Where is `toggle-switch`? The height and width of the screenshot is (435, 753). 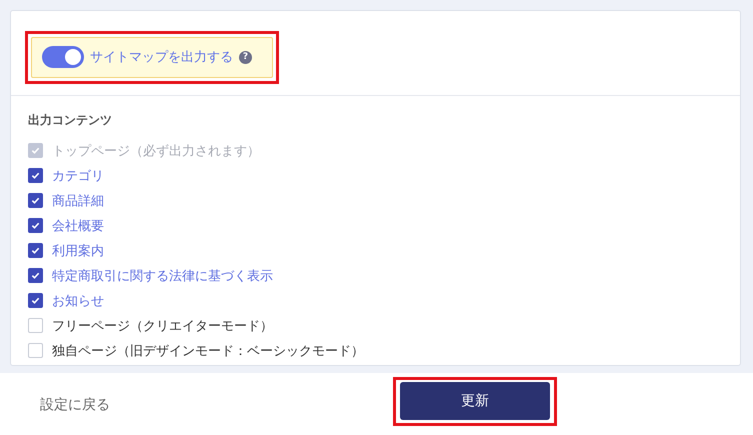 toggle-switch is located at coordinates (63, 57).